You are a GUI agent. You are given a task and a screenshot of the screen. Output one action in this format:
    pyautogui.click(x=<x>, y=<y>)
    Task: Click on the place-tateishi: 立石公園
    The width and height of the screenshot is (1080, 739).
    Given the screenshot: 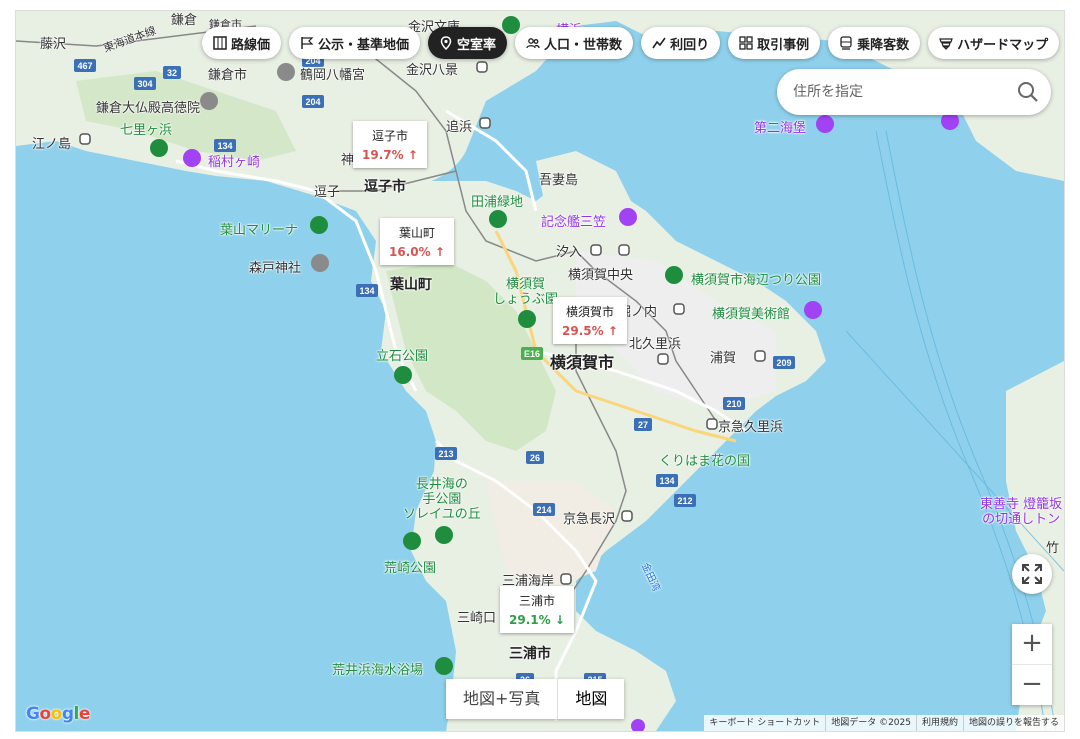 What is the action you would take?
    pyautogui.click(x=402, y=356)
    